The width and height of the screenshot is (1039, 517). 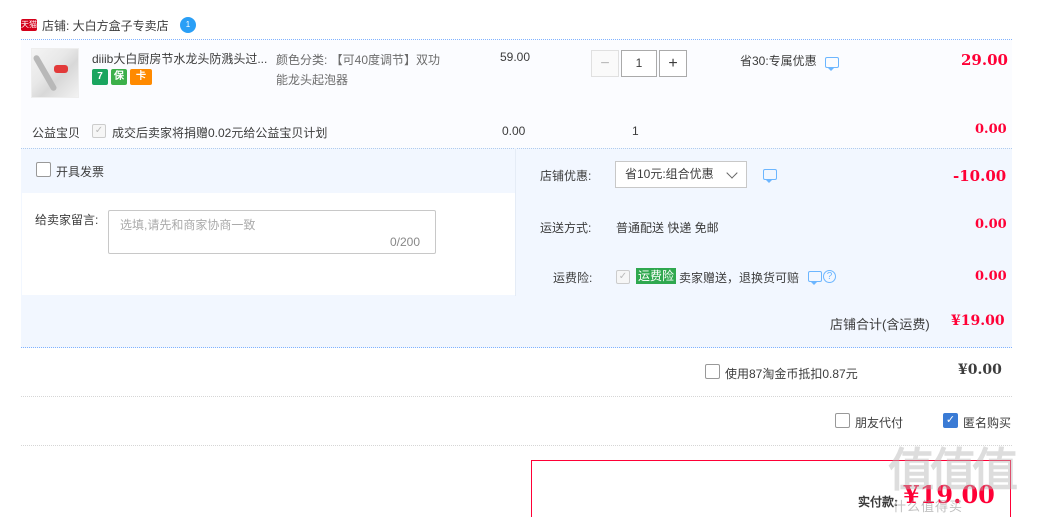 I want to click on insurance-checkbox: ✓, so click(x=623, y=277).